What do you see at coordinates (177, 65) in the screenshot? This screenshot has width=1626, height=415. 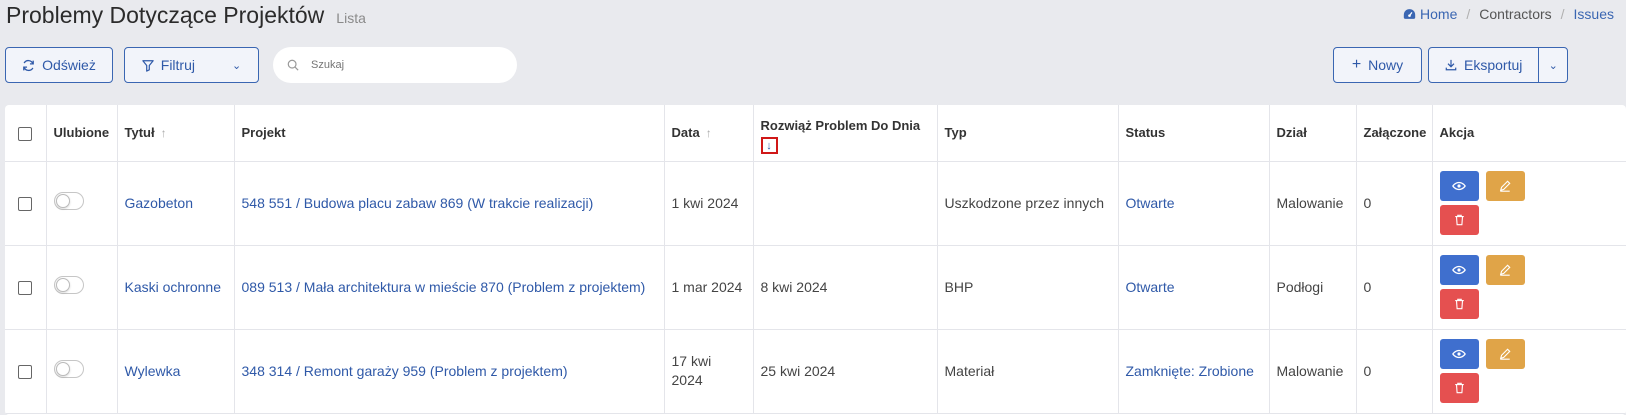 I see `filter-label: Filtruj` at bounding box center [177, 65].